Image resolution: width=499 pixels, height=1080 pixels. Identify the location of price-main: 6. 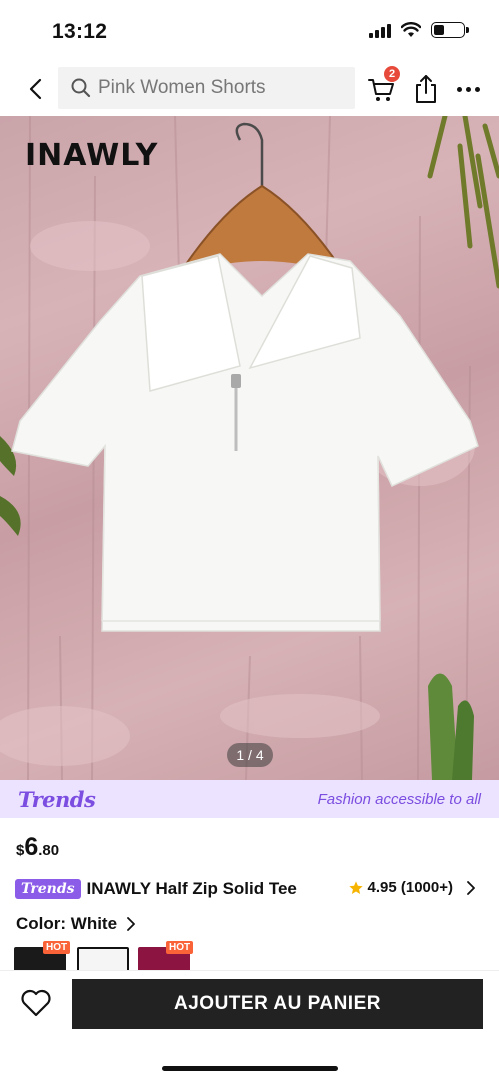
(31, 847).